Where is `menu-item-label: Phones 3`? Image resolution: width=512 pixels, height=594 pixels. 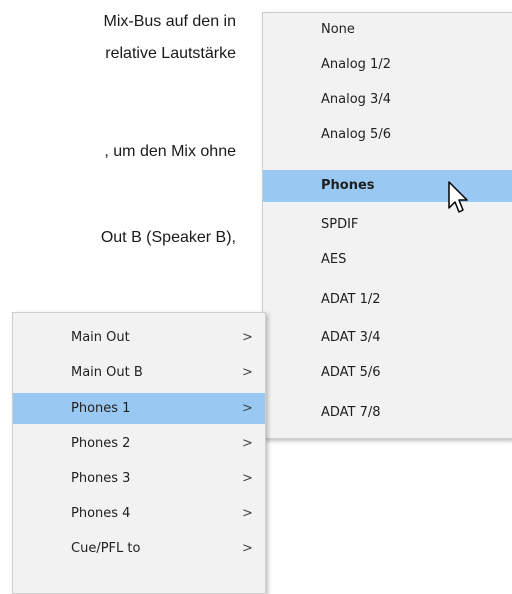 menu-item-label: Phones 3 is located at coordinates (101, 478).